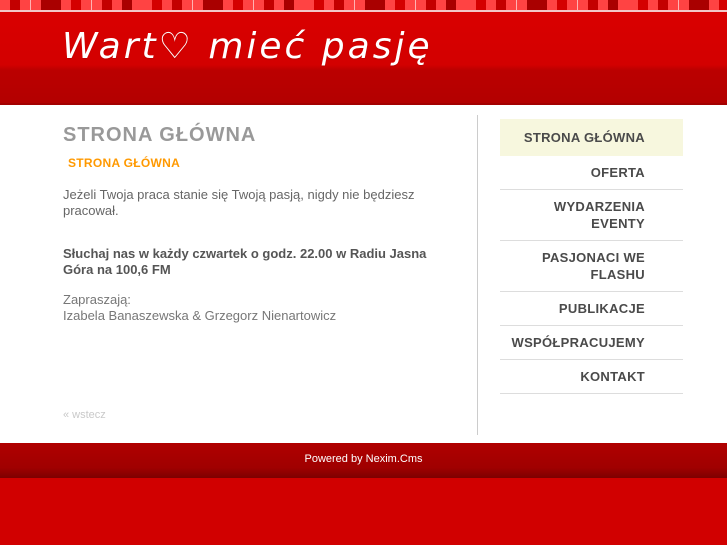 The width and height of the screenshot is (727, 545). Describe the element at coordinates (591, 215) in the screenshot. I see `menu-item-wydarzenia-eventy: WYDARZENIA EVENTY` at that location.